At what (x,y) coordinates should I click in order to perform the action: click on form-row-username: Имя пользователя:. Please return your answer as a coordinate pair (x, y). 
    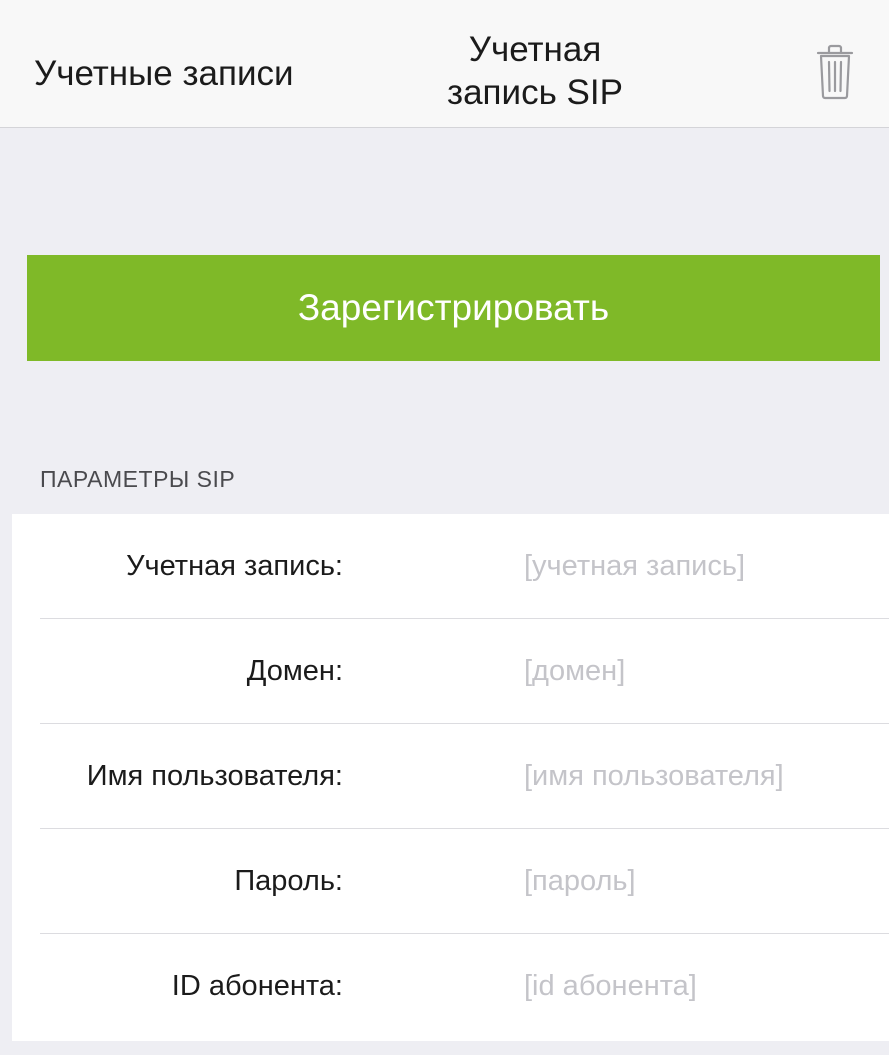
    Looking at the image, I should click on (450, 776).